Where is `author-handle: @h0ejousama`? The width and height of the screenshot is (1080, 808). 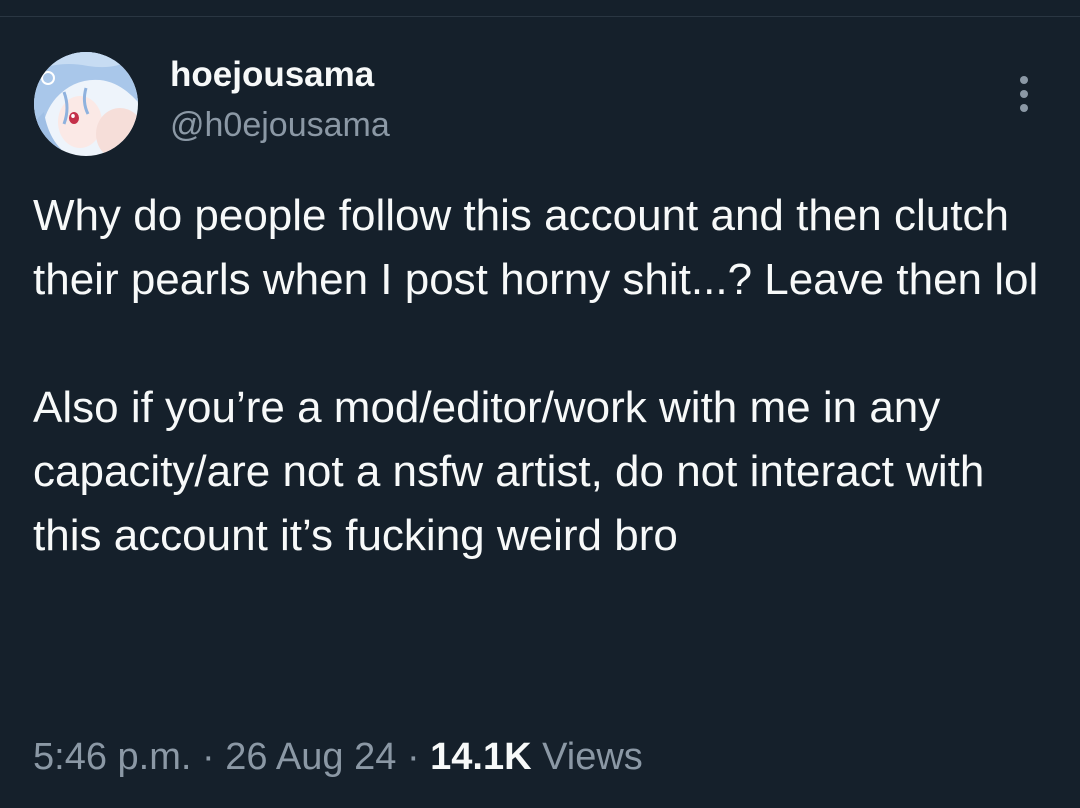
author-handle: @h0ejousama is located at coordinates (280, 125).